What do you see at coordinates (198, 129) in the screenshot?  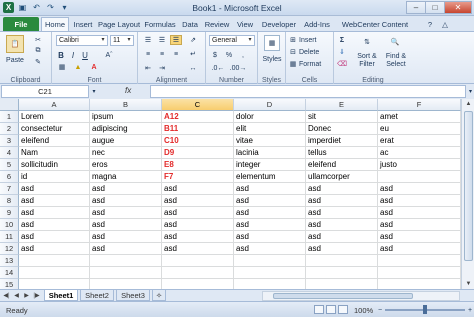 I see `cell: B11` at bounding box center [198, 129].